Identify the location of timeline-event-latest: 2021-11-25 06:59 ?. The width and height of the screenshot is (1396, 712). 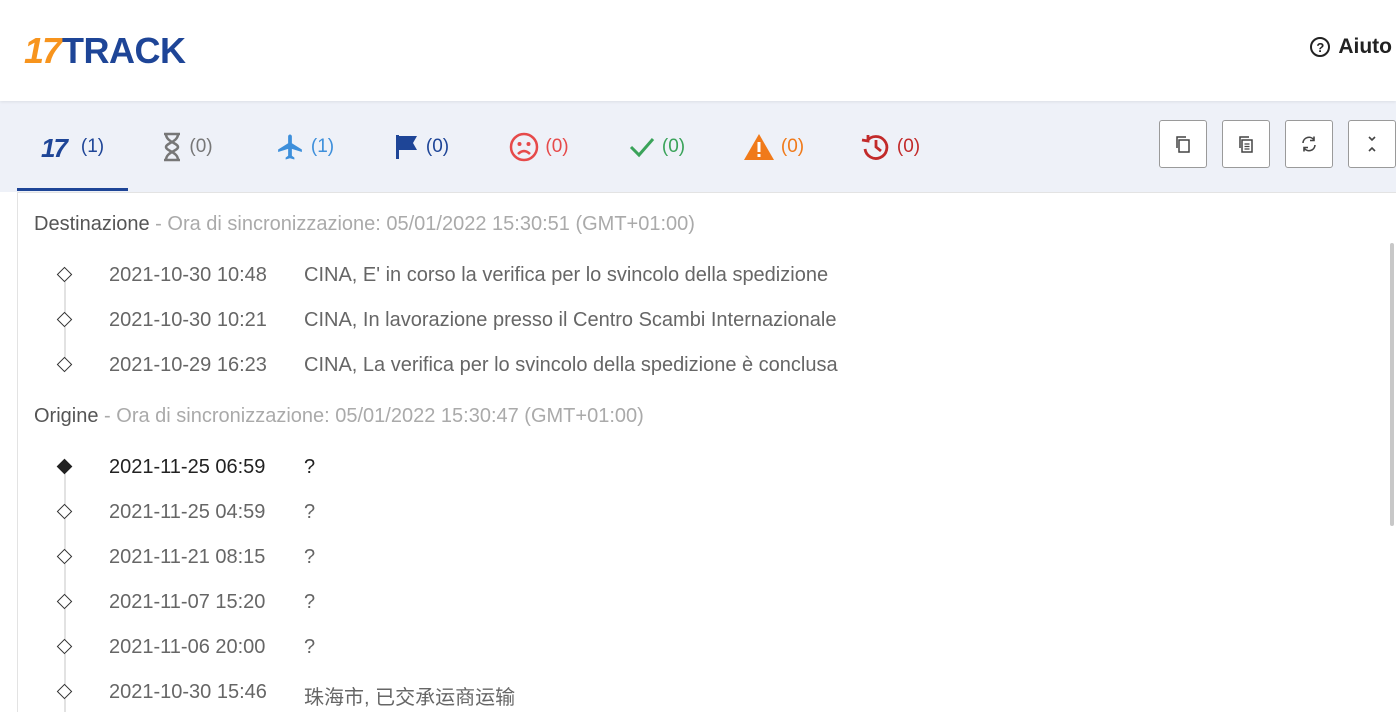
(668, 481).